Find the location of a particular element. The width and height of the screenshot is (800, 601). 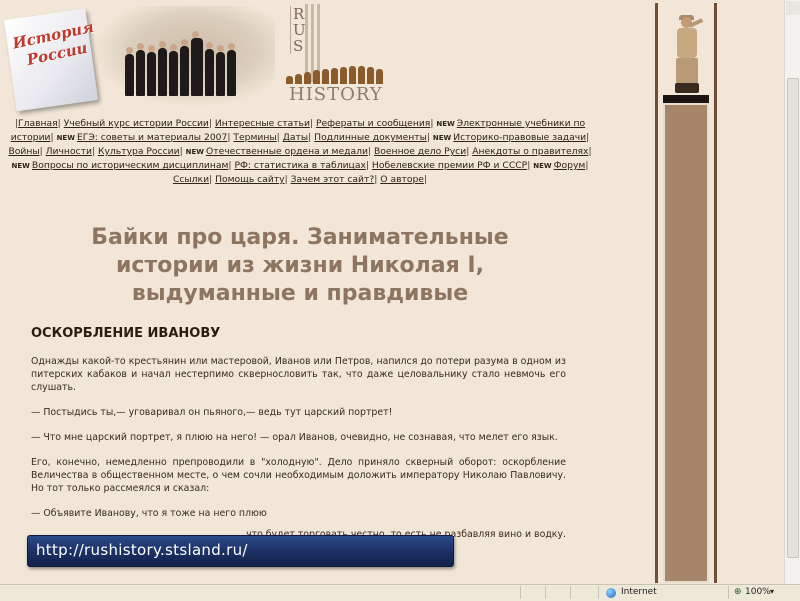

url-banner-text: http://rushistory.stsland.ru/ is located at coordinates (142, 550).